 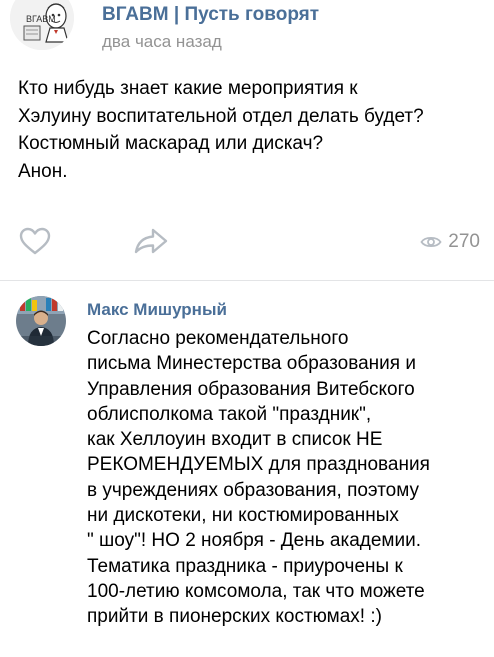 I want to click on eye-icon, so click(x=431, y=242).